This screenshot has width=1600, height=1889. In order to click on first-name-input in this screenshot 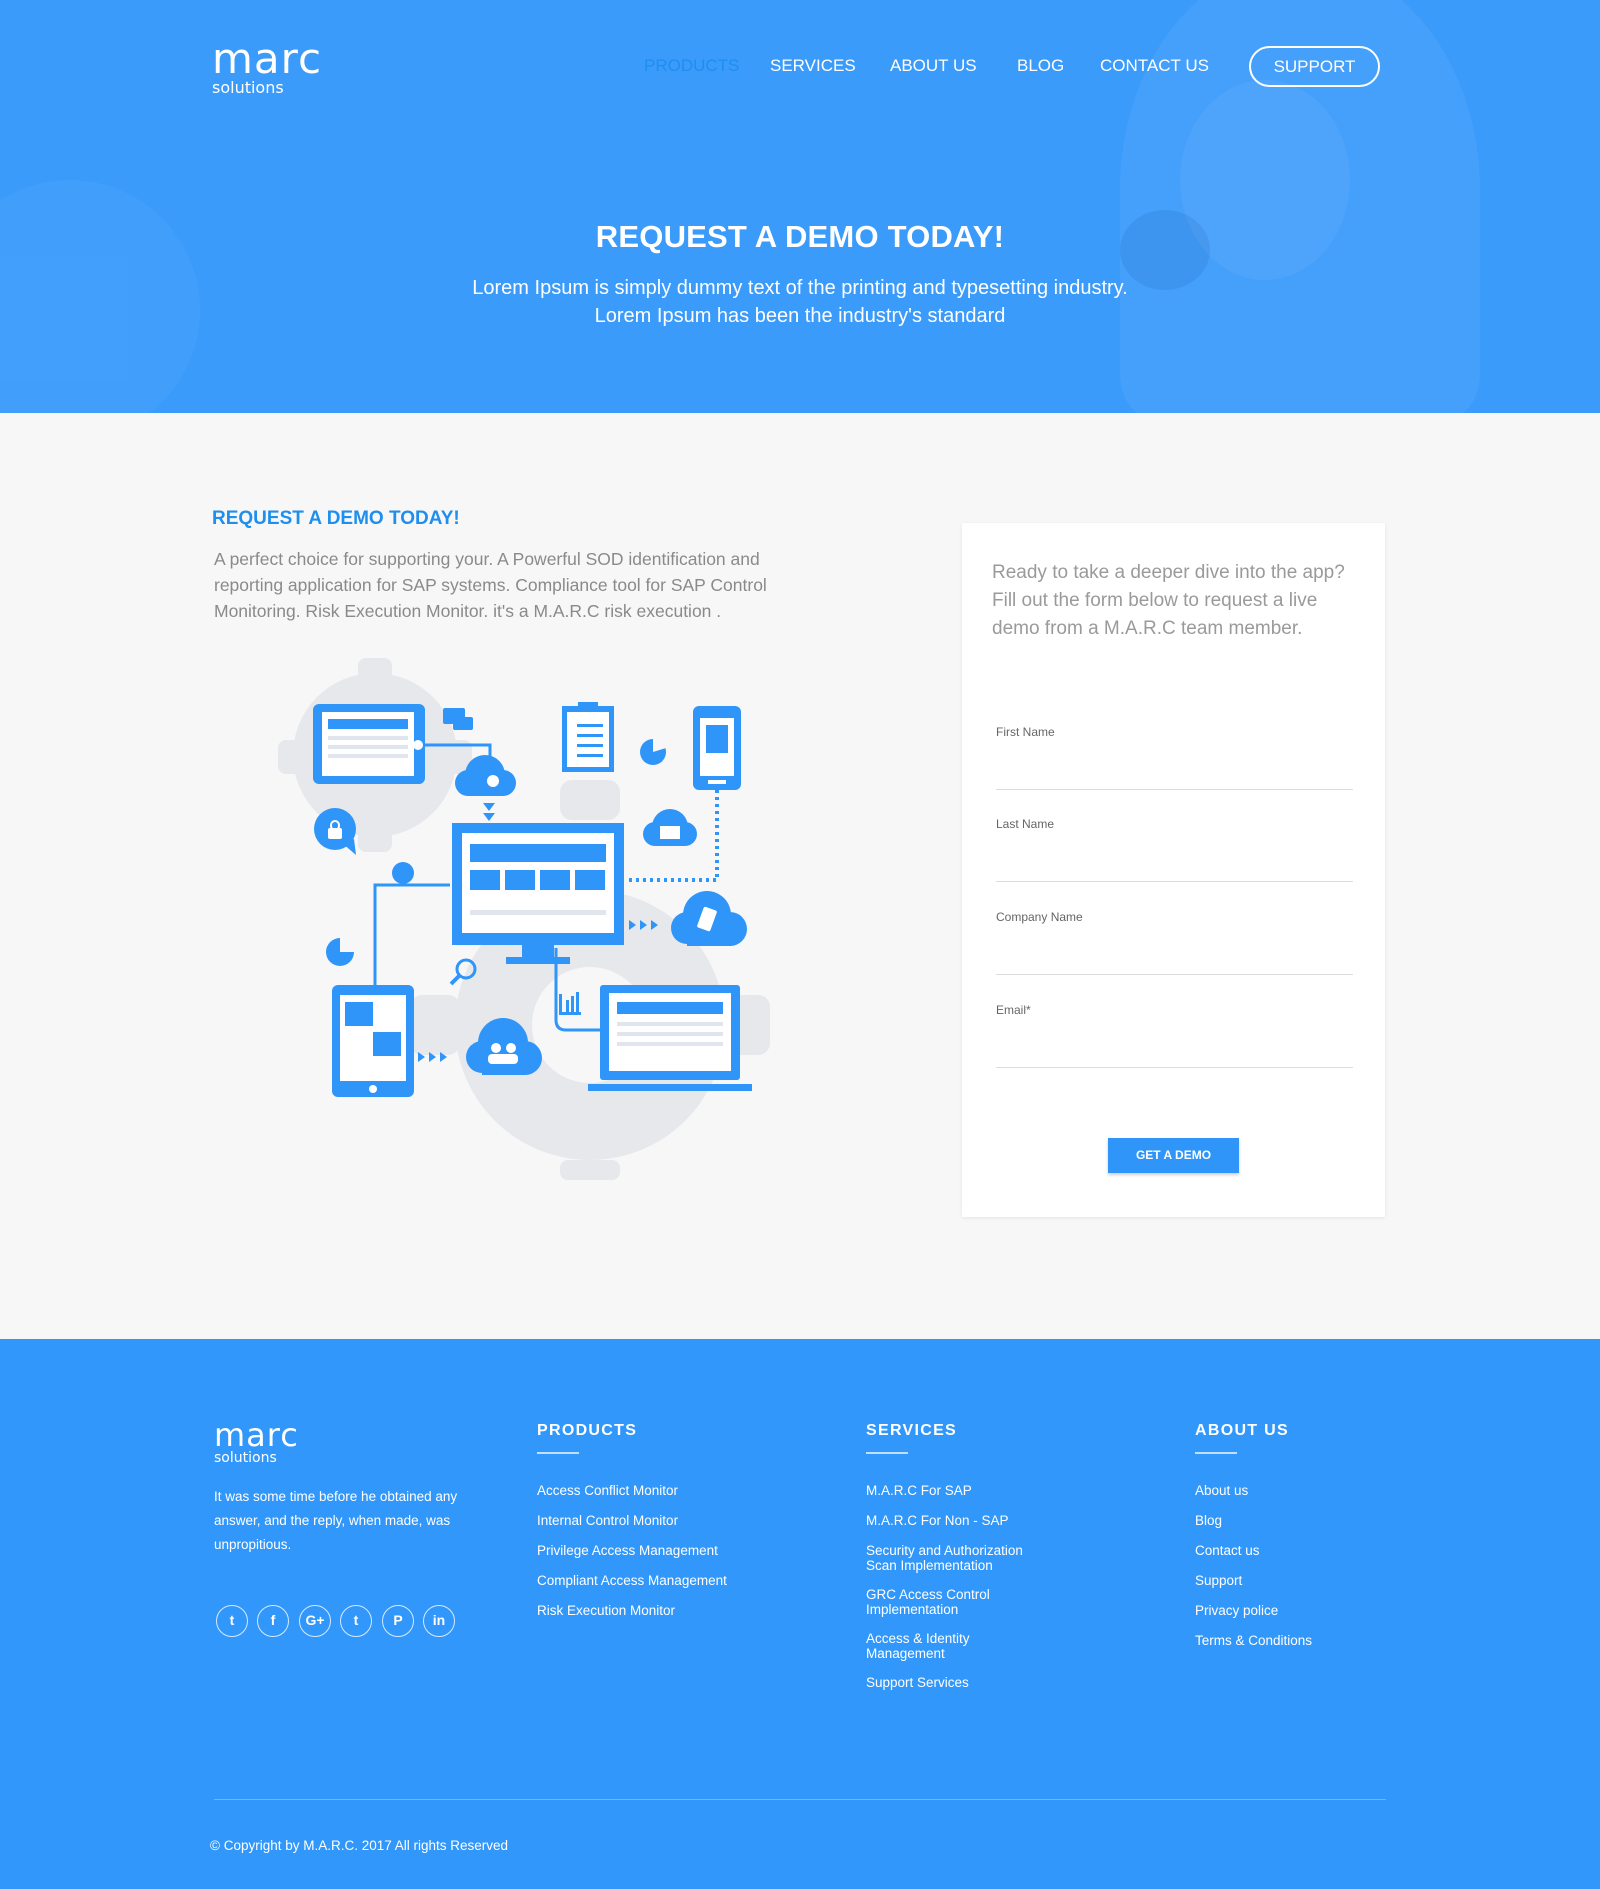, I will do `click(1174, 761)`.